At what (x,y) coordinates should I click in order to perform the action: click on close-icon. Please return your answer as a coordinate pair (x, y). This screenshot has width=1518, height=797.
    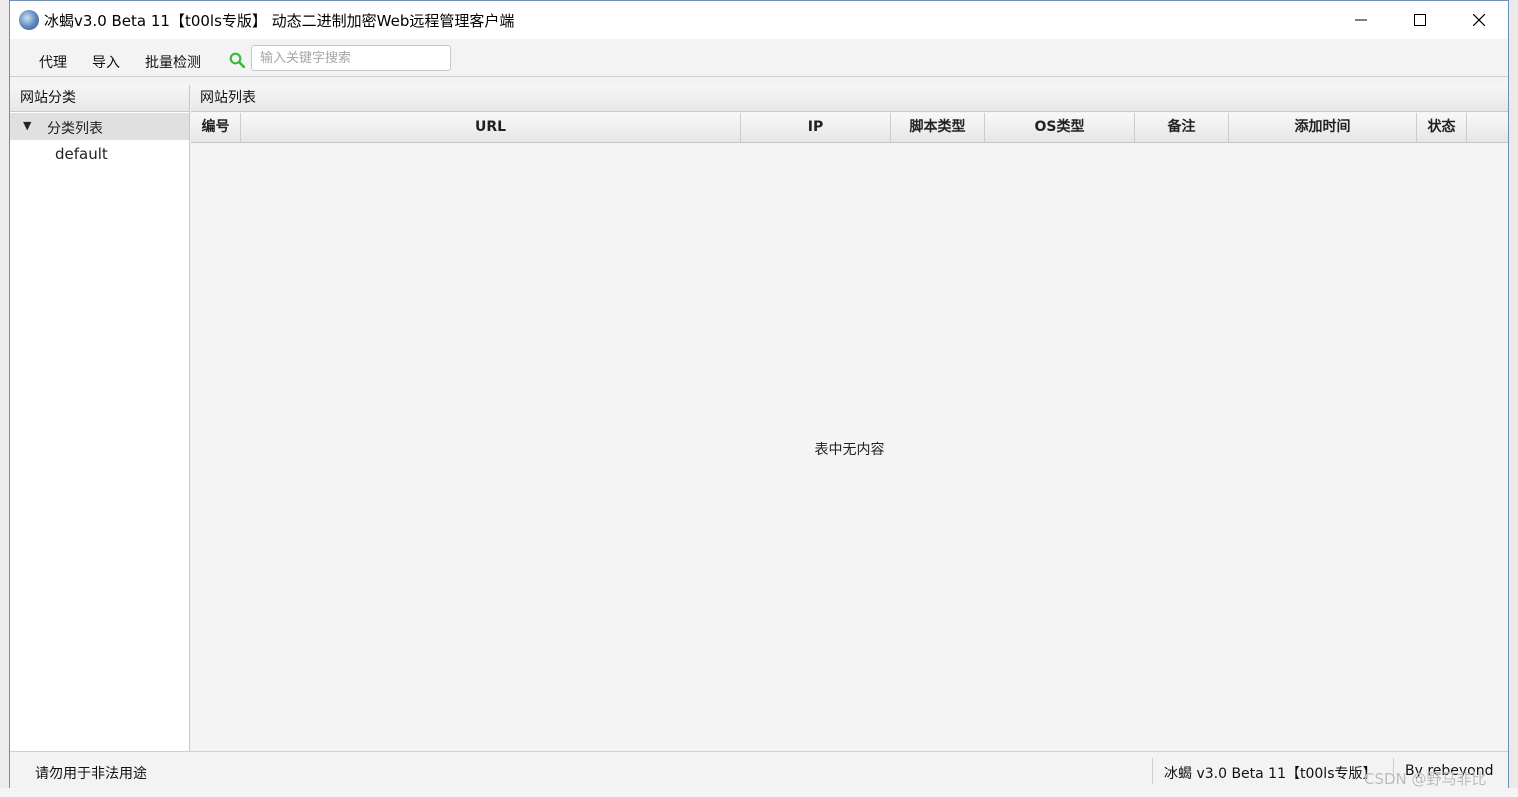
    Looking at the image, I should click on (1479, 20).